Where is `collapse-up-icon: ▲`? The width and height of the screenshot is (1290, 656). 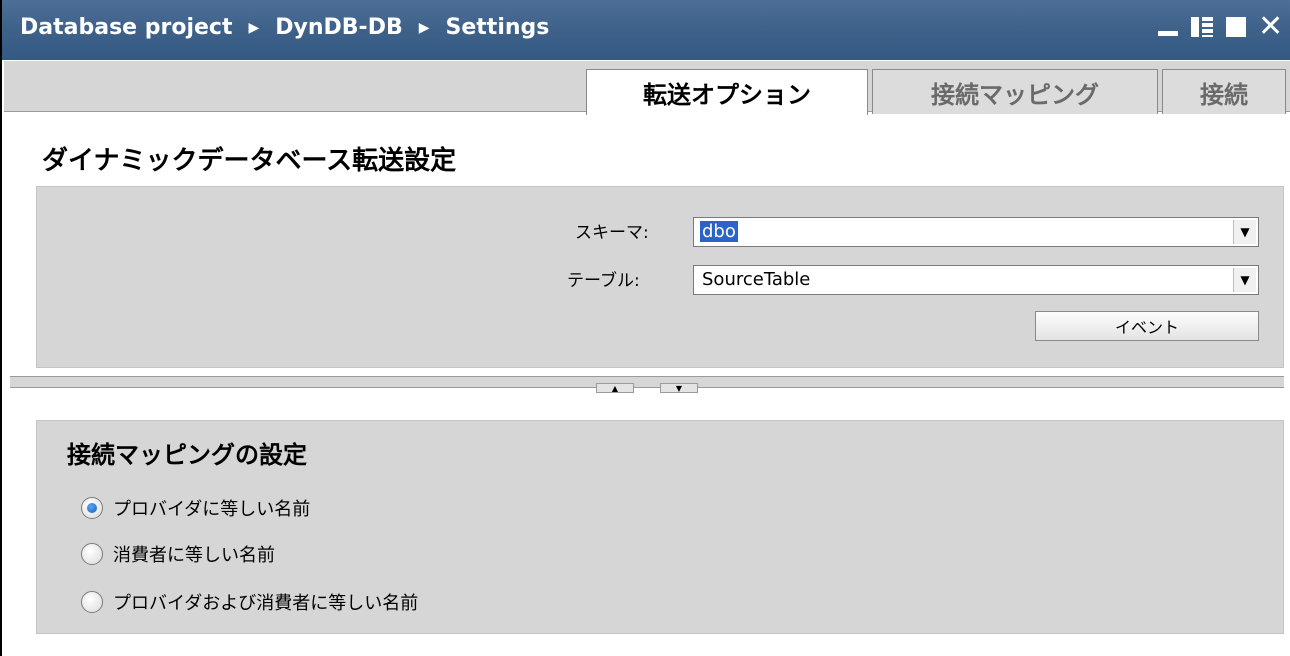 collapse-up-icon: ▲ is located at coordinates (615, 388).